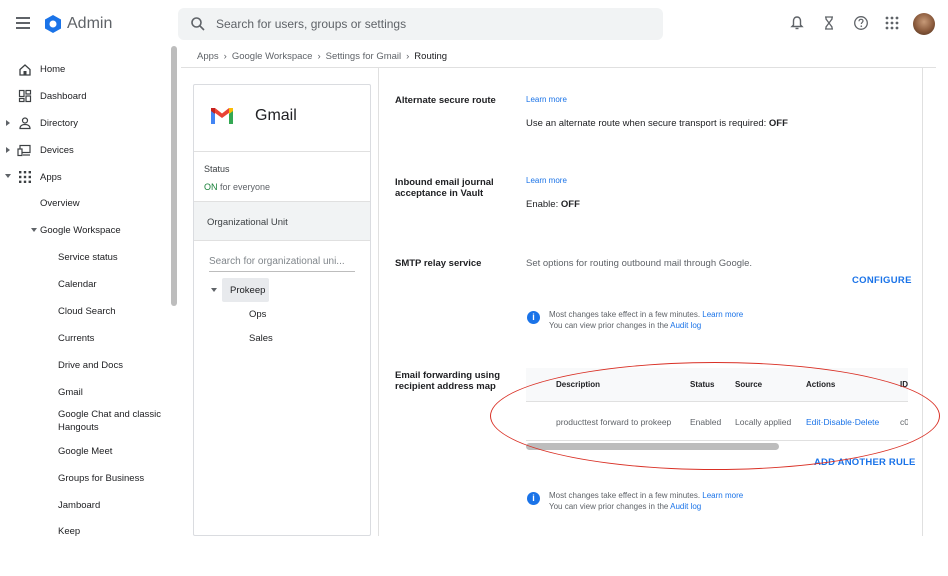 The image size is (948, 576). I want to click on notifications-bell-icon, so click(797, 23).